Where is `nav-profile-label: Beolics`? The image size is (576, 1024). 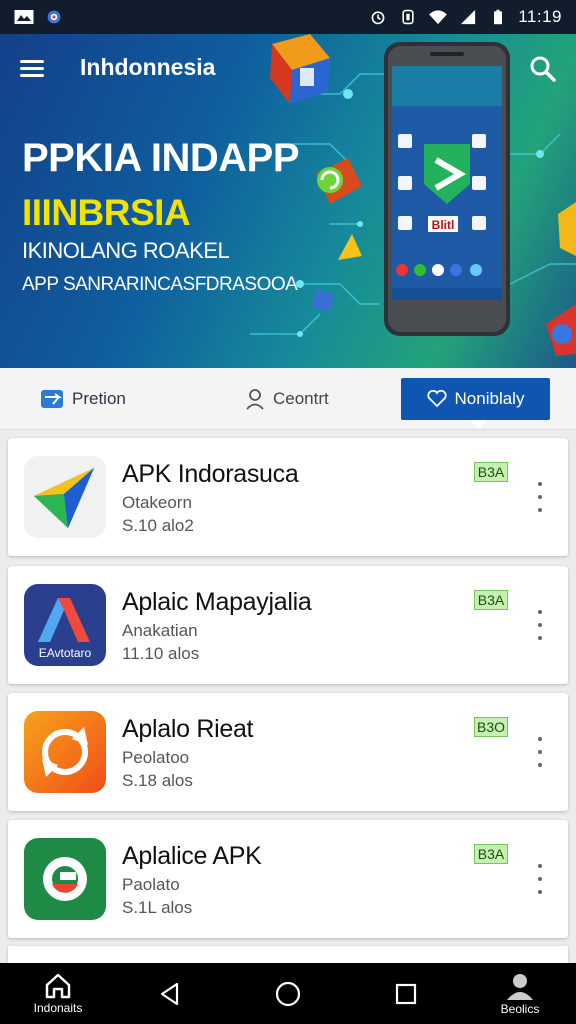 nav-profile-label: Beolics is located at coordinates (520, 1008).